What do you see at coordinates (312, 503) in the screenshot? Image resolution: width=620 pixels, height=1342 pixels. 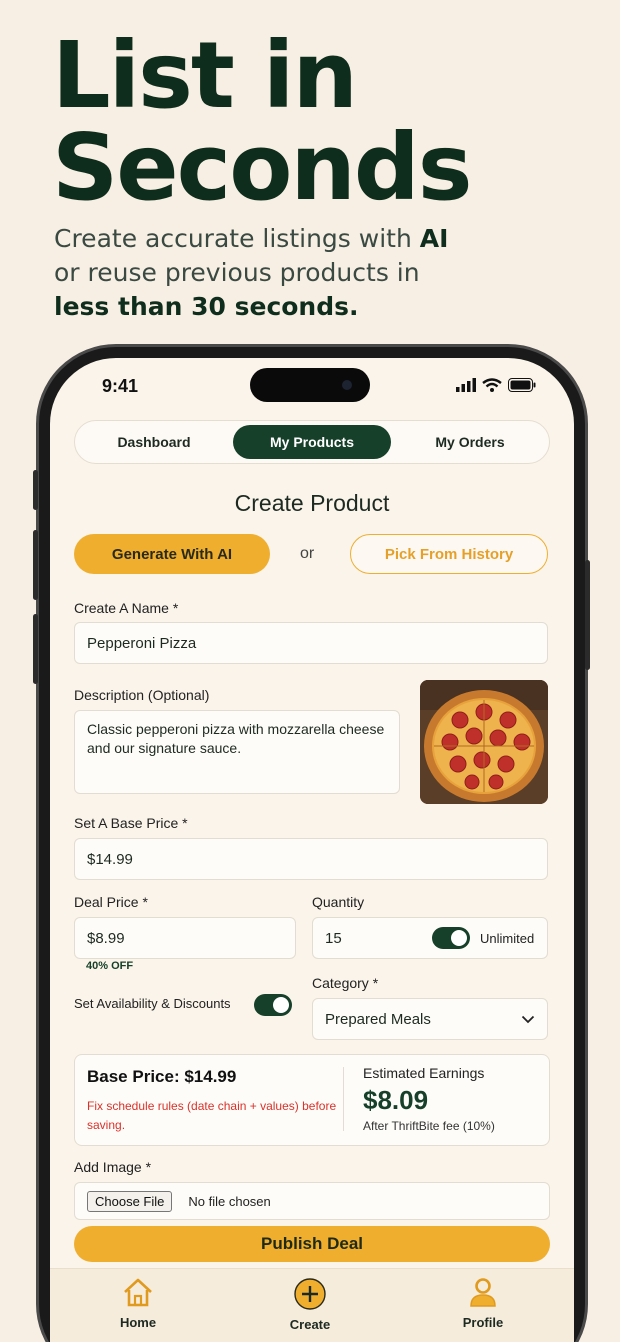 I see `page-title: Create Product` at bounding box center [312, 503].